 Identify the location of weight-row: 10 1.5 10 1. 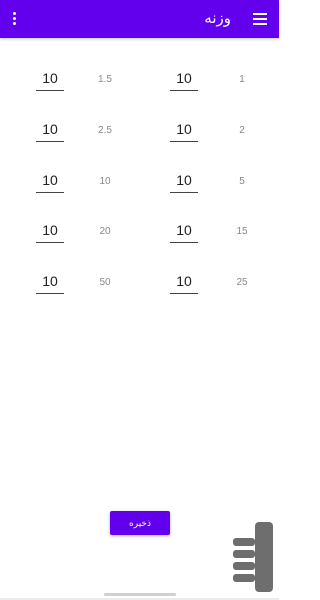
(139, 83).